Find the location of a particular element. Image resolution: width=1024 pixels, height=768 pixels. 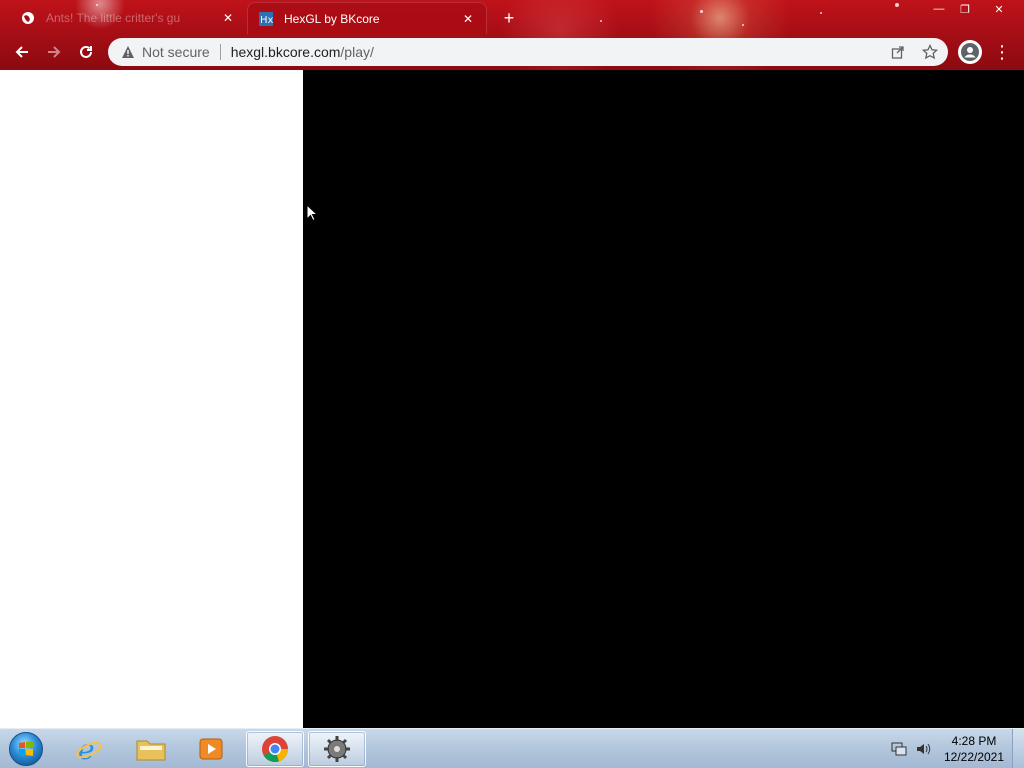

windows-logo-icon is located at coordinates (26, 749).